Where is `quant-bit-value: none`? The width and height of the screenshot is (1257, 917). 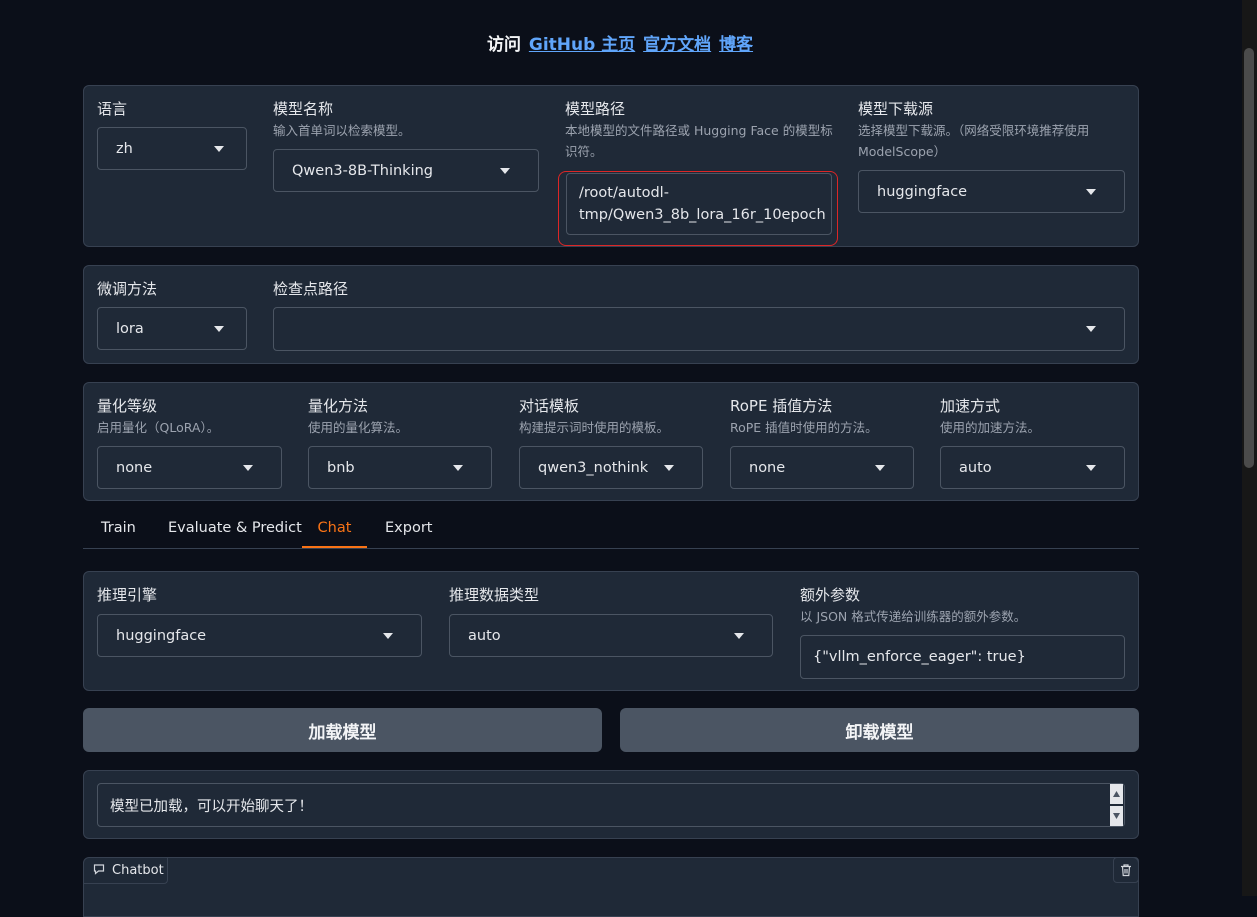 quant-bit-value: none is located at coordinates (134, 467).